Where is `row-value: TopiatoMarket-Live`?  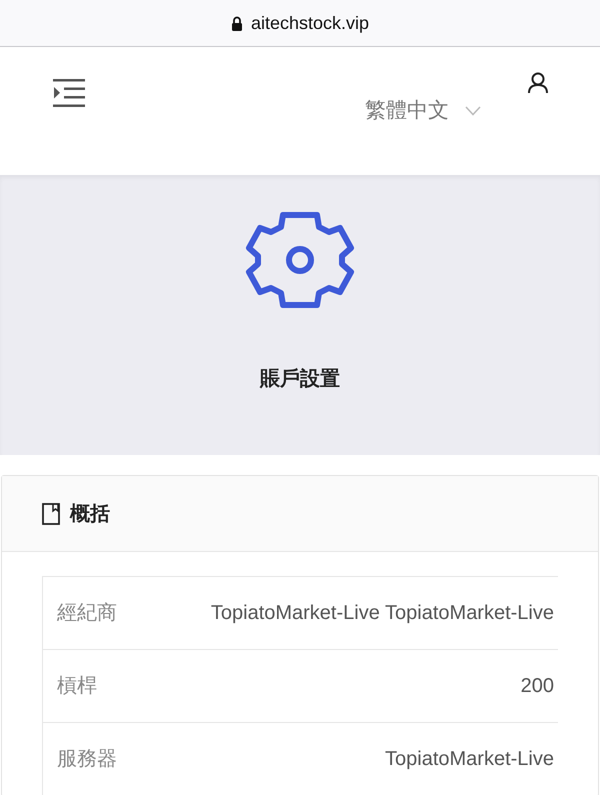 row-value: TopiatoMarket-Live is located at coordinates (469, 759).